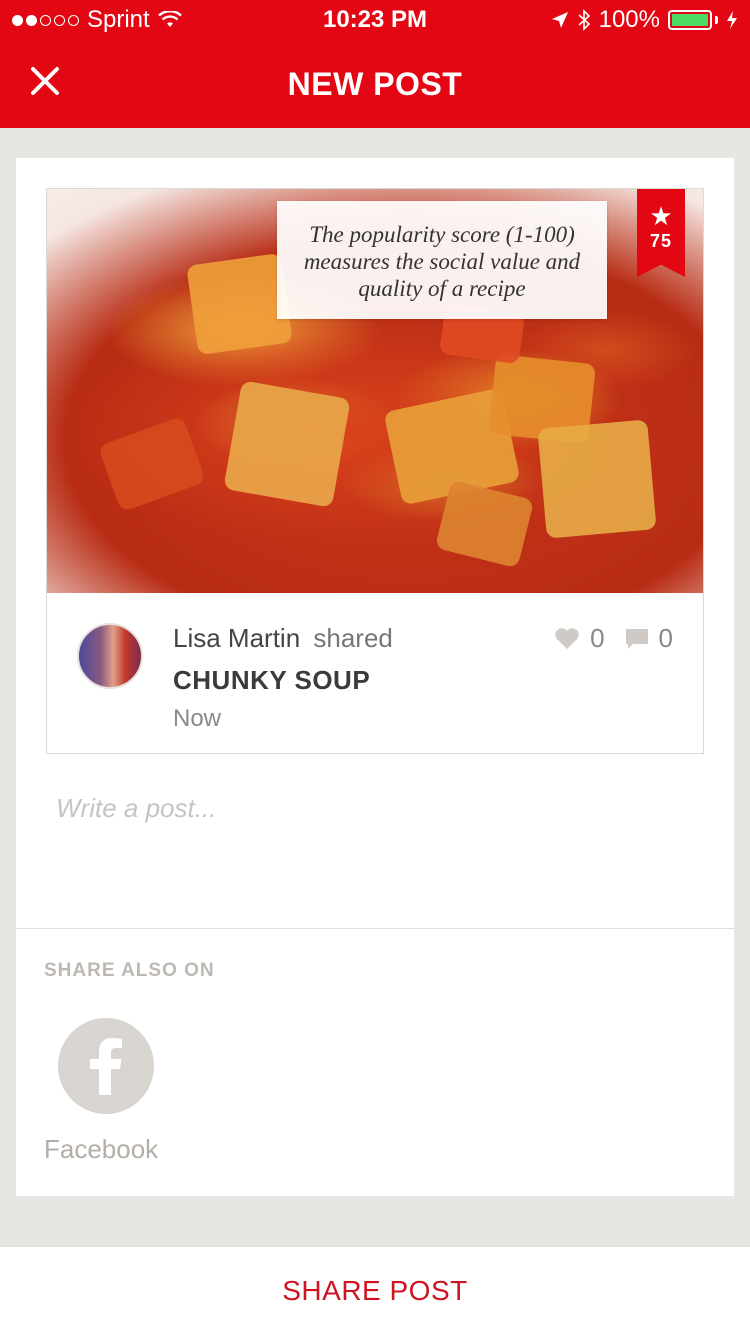 The image size is (750, 1334). Describe the element at coordinates (649, 638) in the screenshot. I see `comments-stat: 0` at that location.